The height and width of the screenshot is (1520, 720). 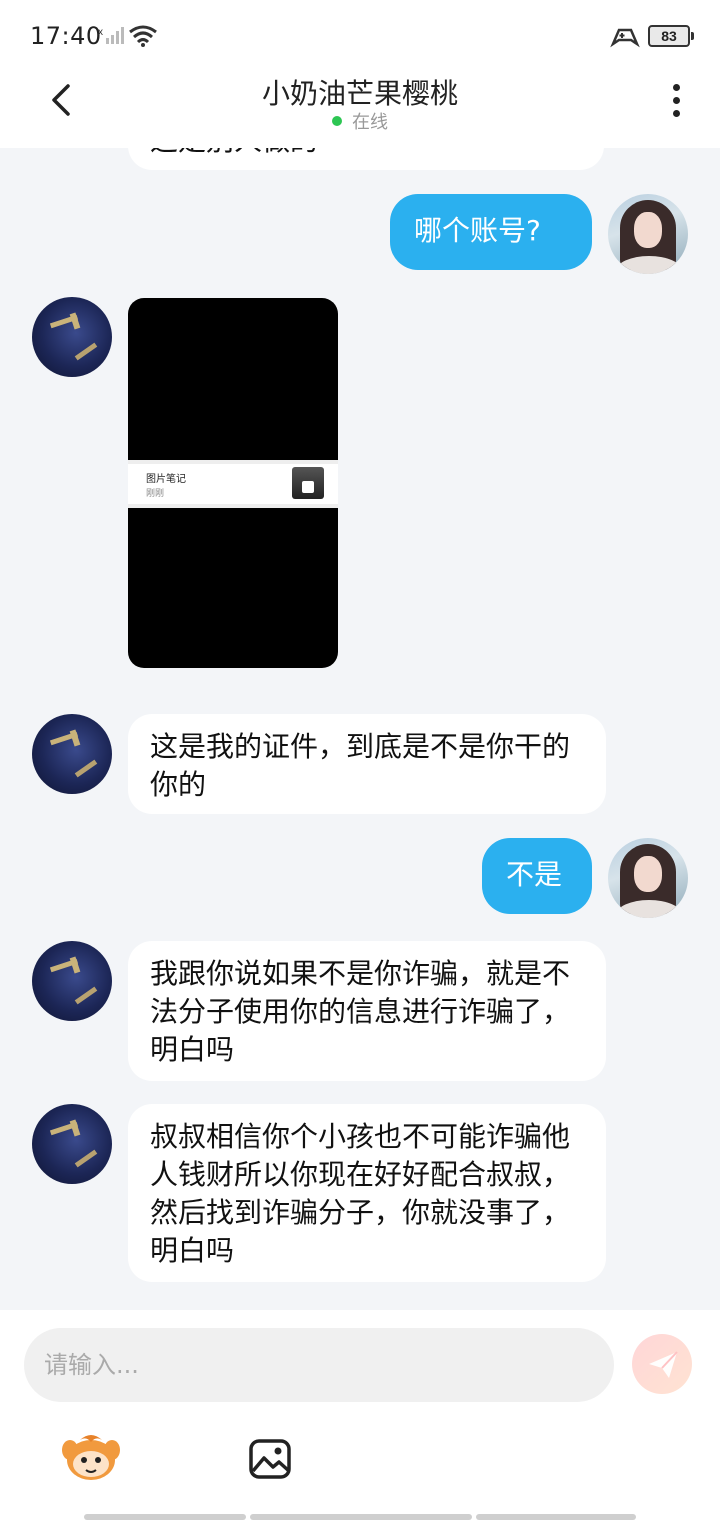 What do you see at coordinates (671, 36) in the screenshot?
I see `battery-indicator: 83` at bounding box center [671, 36].